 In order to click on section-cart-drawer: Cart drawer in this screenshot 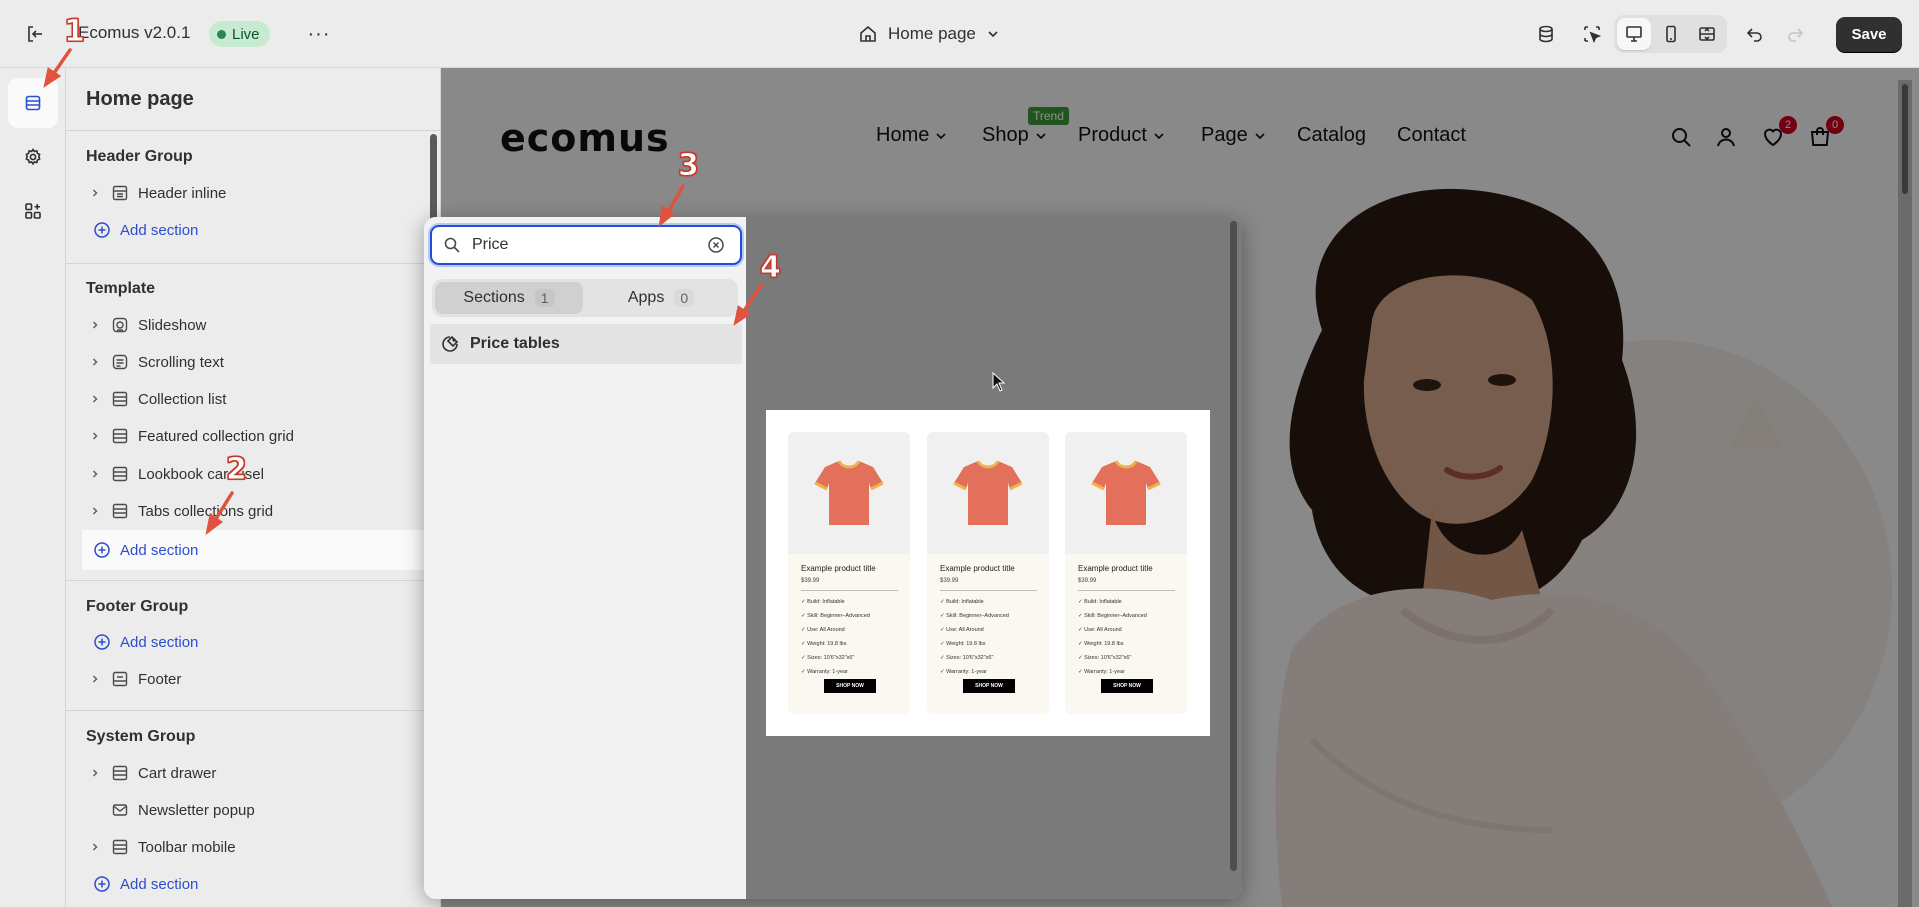, I will do `click(247, 773)`.